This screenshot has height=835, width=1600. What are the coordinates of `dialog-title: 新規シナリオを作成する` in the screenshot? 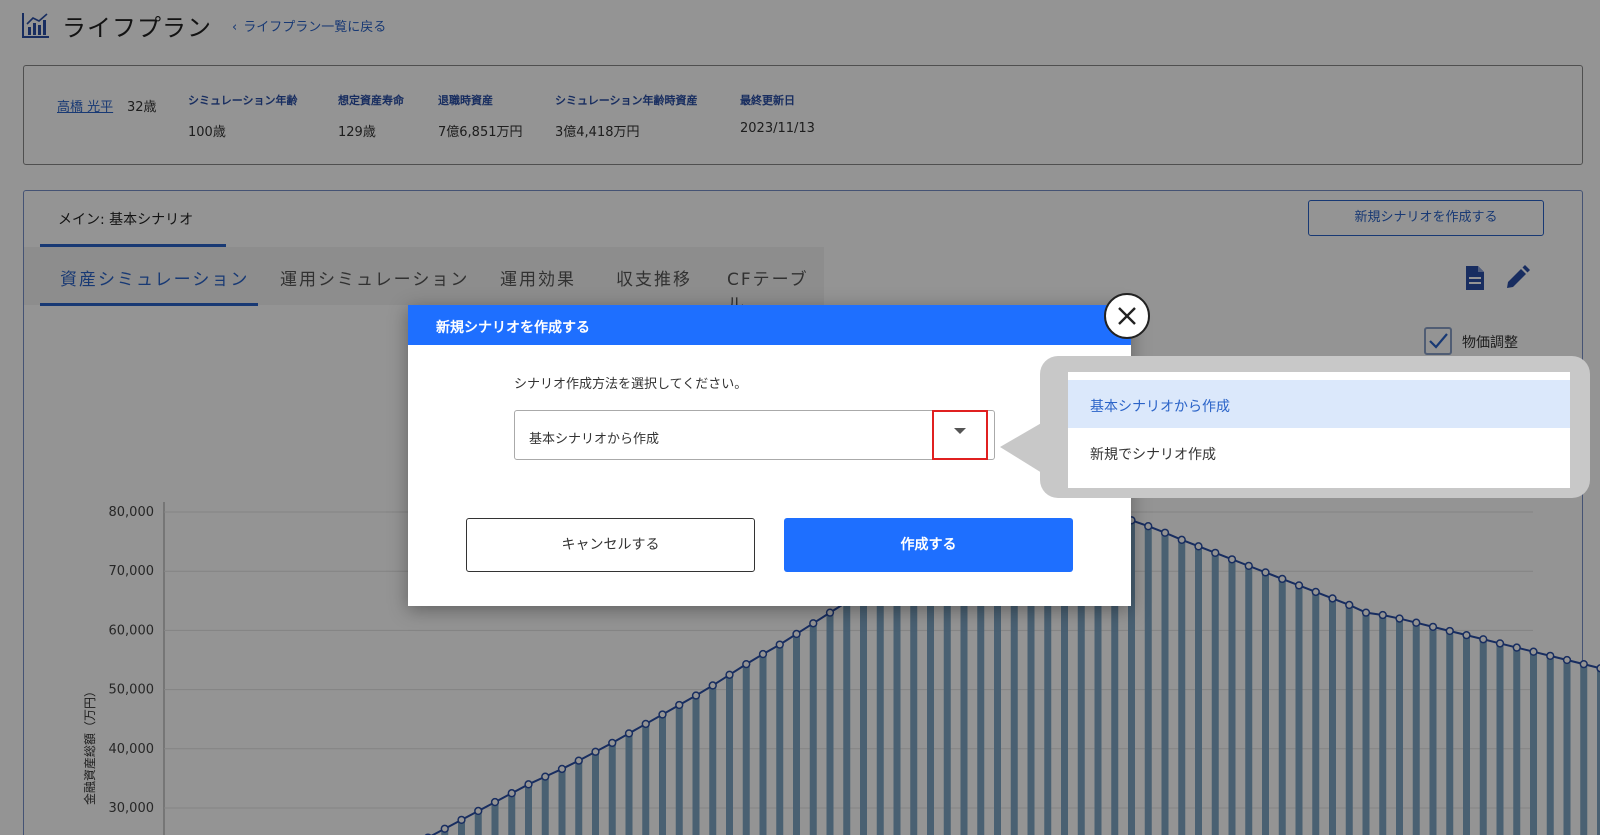 It's located at (769, 325).